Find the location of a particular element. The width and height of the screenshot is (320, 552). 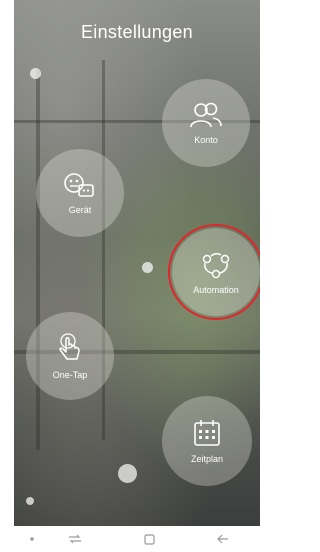

recents-icon is located at coordinates (75, 539).